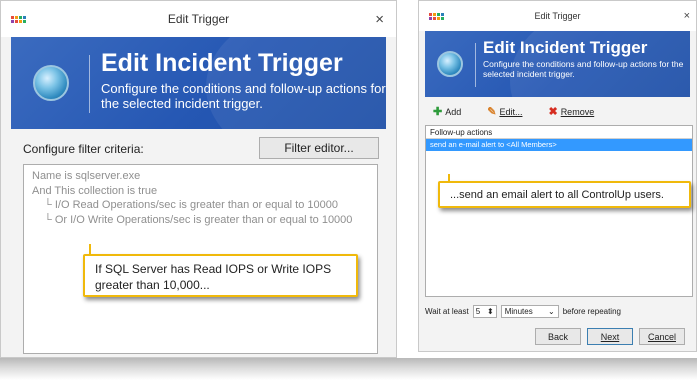 The height and width of the screenshot is (380, 697). What do you see at coordinates (492, 112) in the screenshot?
I see `pencil-icon: ✎` at bounding box center [492, 112].